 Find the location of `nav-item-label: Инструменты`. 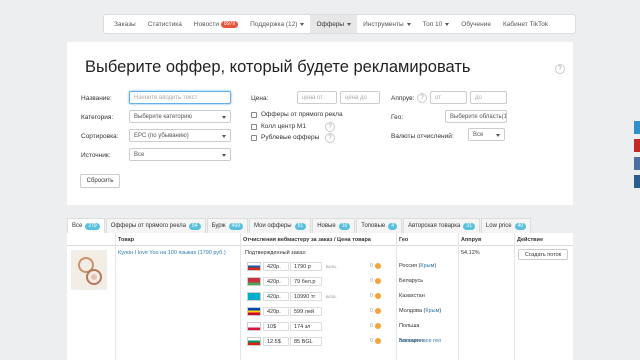

nav-item-label: Инструменты is located at coordinates (383, 24).